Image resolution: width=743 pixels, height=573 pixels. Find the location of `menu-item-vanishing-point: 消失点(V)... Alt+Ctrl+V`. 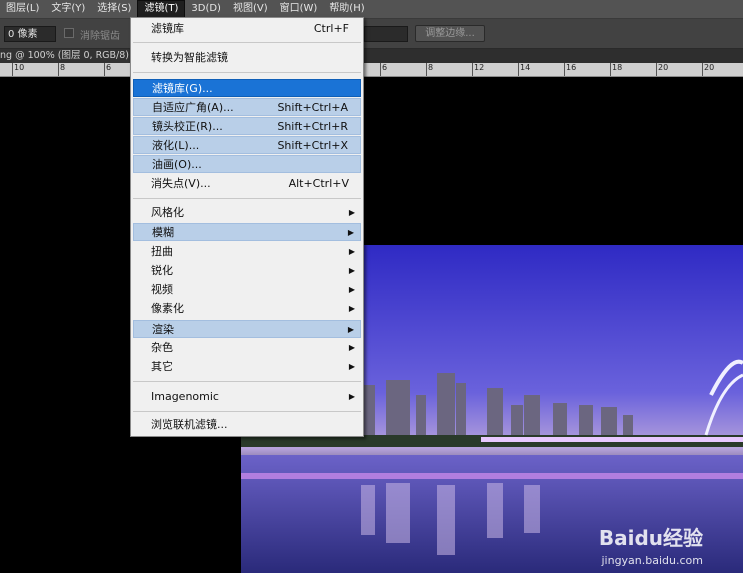

menu-item-vanishing-point: 消失点(V)... Alt+Ctrl+V is located at coordinates (247, 184).